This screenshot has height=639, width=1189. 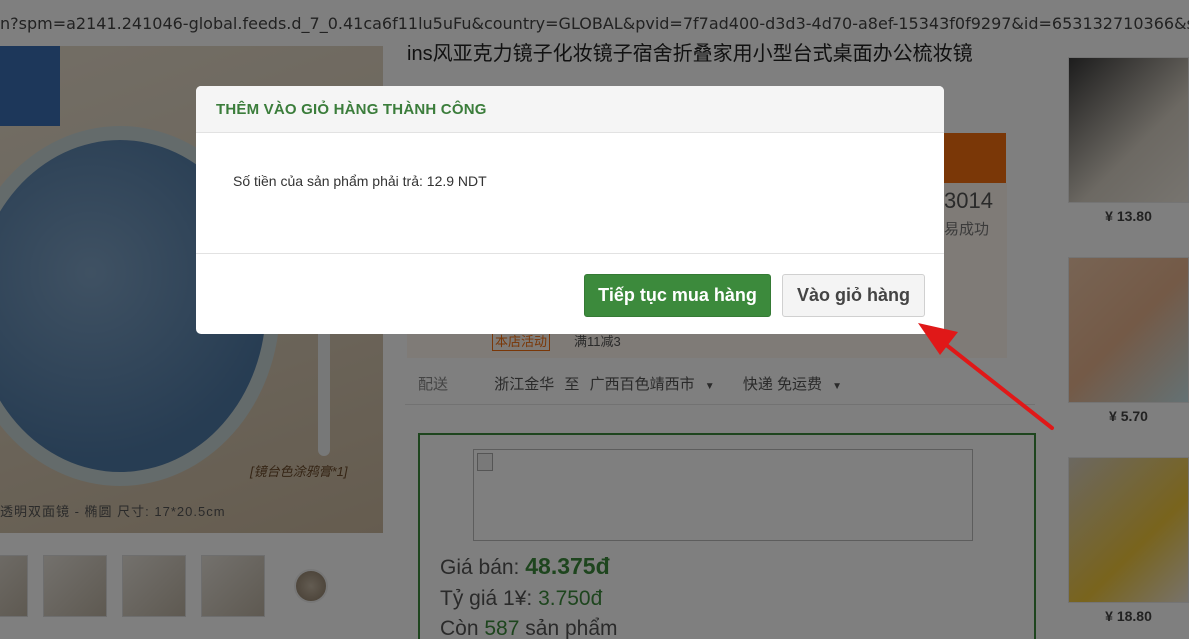 What do you see at coordinates (570, 193) in the screenshot?
I see `dialog-body: Số tiền của sản phẩm phải trả: 12.9 NDT` at bounding box center [570, 193].